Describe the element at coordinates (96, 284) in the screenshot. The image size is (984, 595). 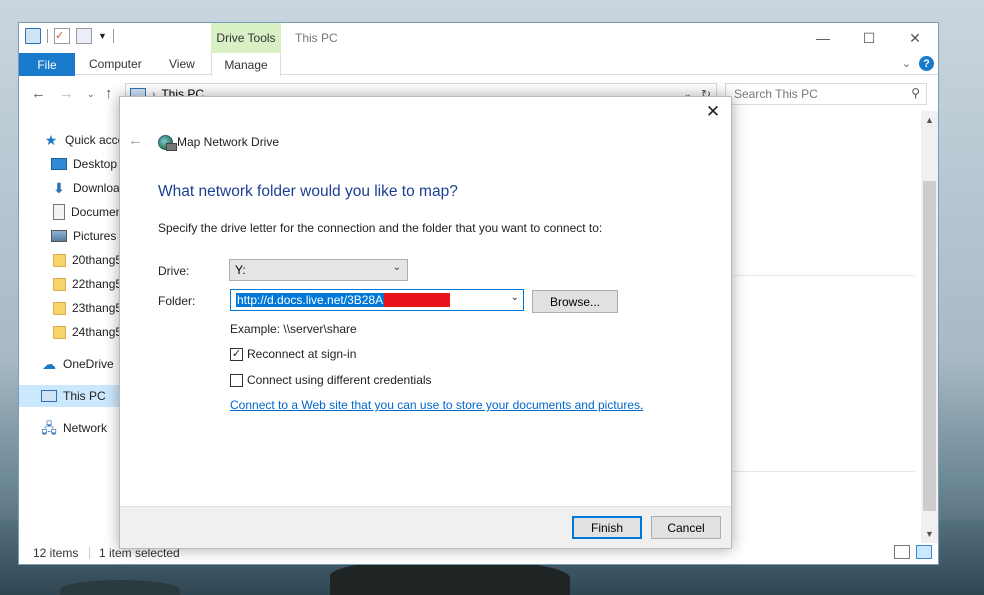
I see `sidebar-item-label: 22thang5` at that location.